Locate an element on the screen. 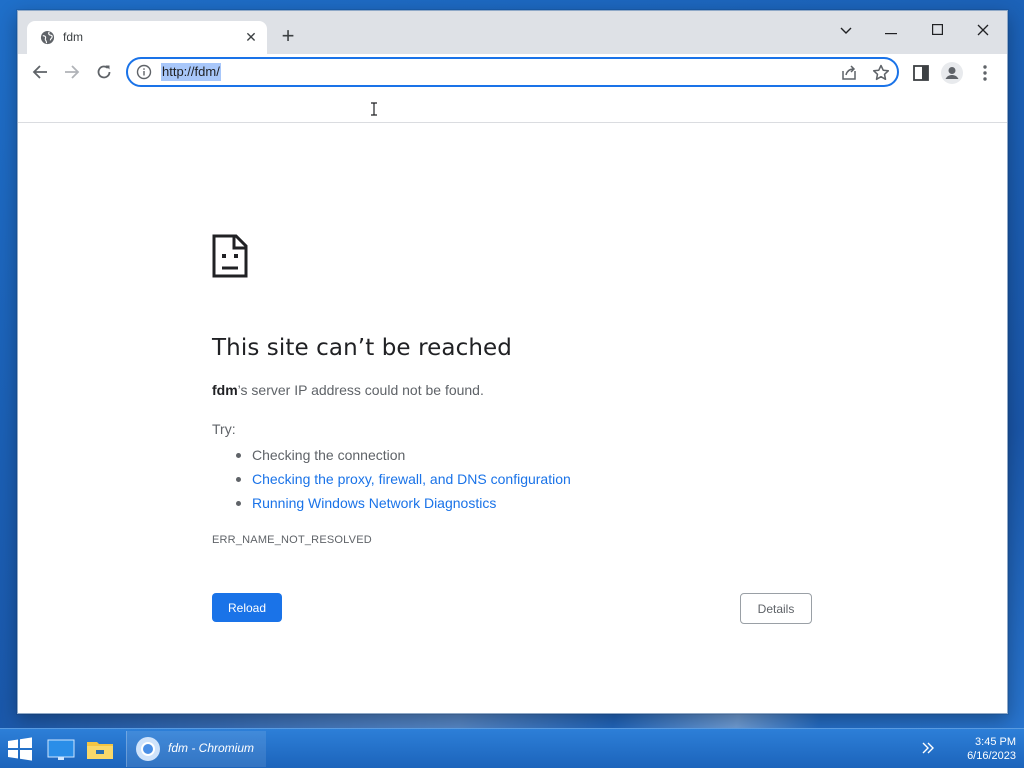 This screenshot has height=768, width=1024. error-host: fdm is located at coordinates (225, 390).